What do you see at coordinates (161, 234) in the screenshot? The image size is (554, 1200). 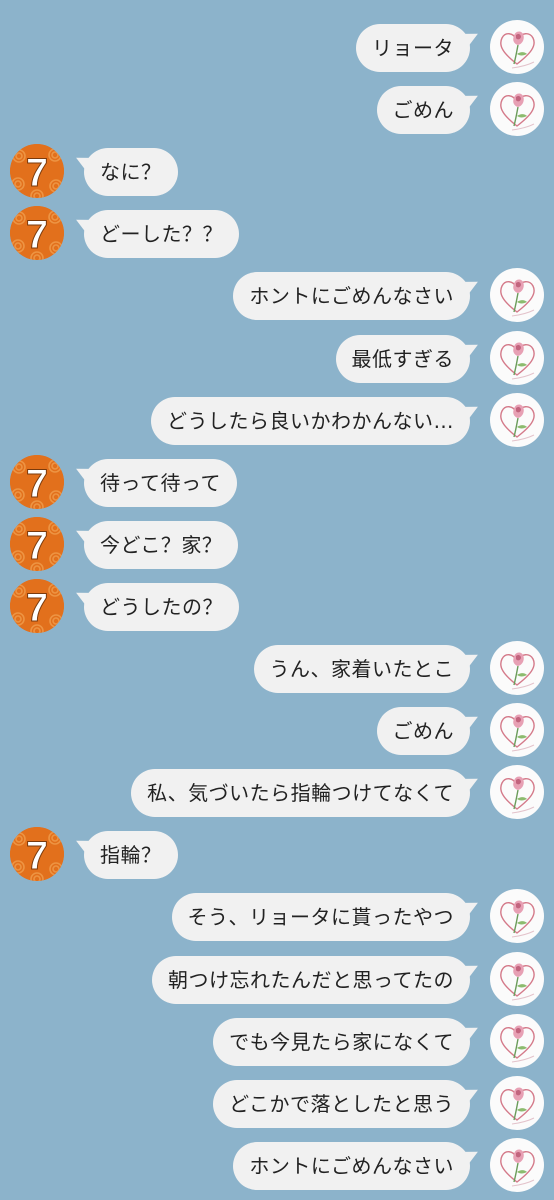 I see `message-bubble: どーした？？` at bounding box center [161, 234].